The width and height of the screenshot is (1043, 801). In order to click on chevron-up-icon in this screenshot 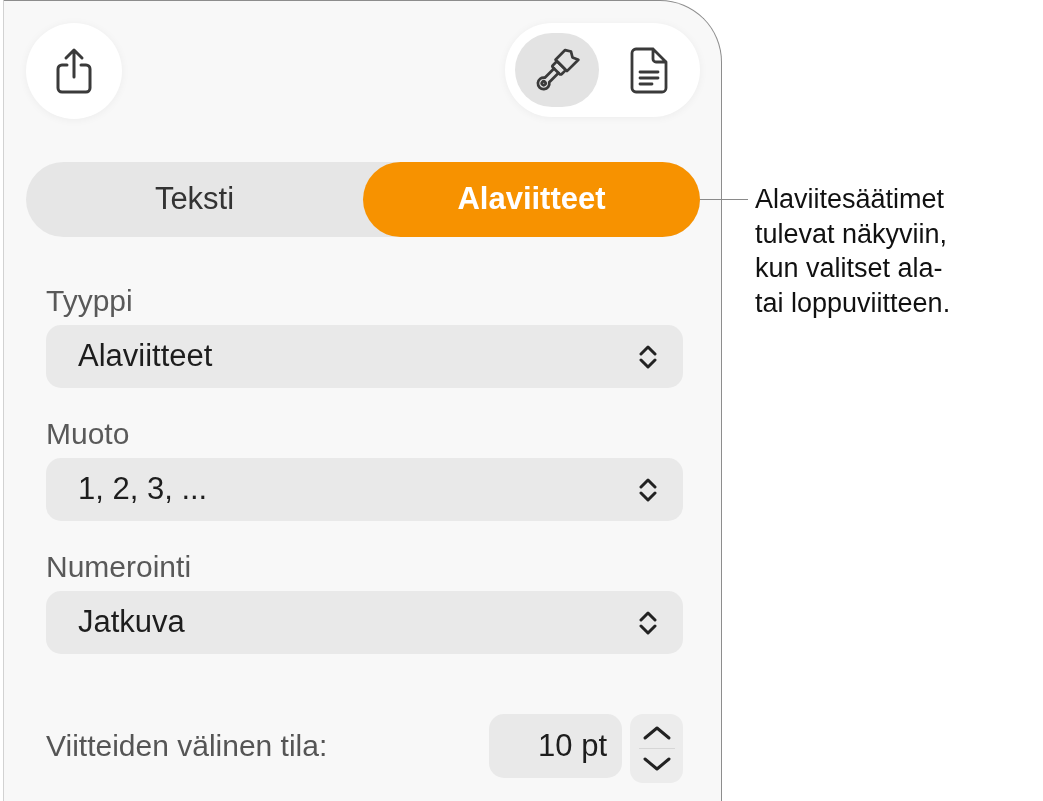, I will do `click(656, 732)`.